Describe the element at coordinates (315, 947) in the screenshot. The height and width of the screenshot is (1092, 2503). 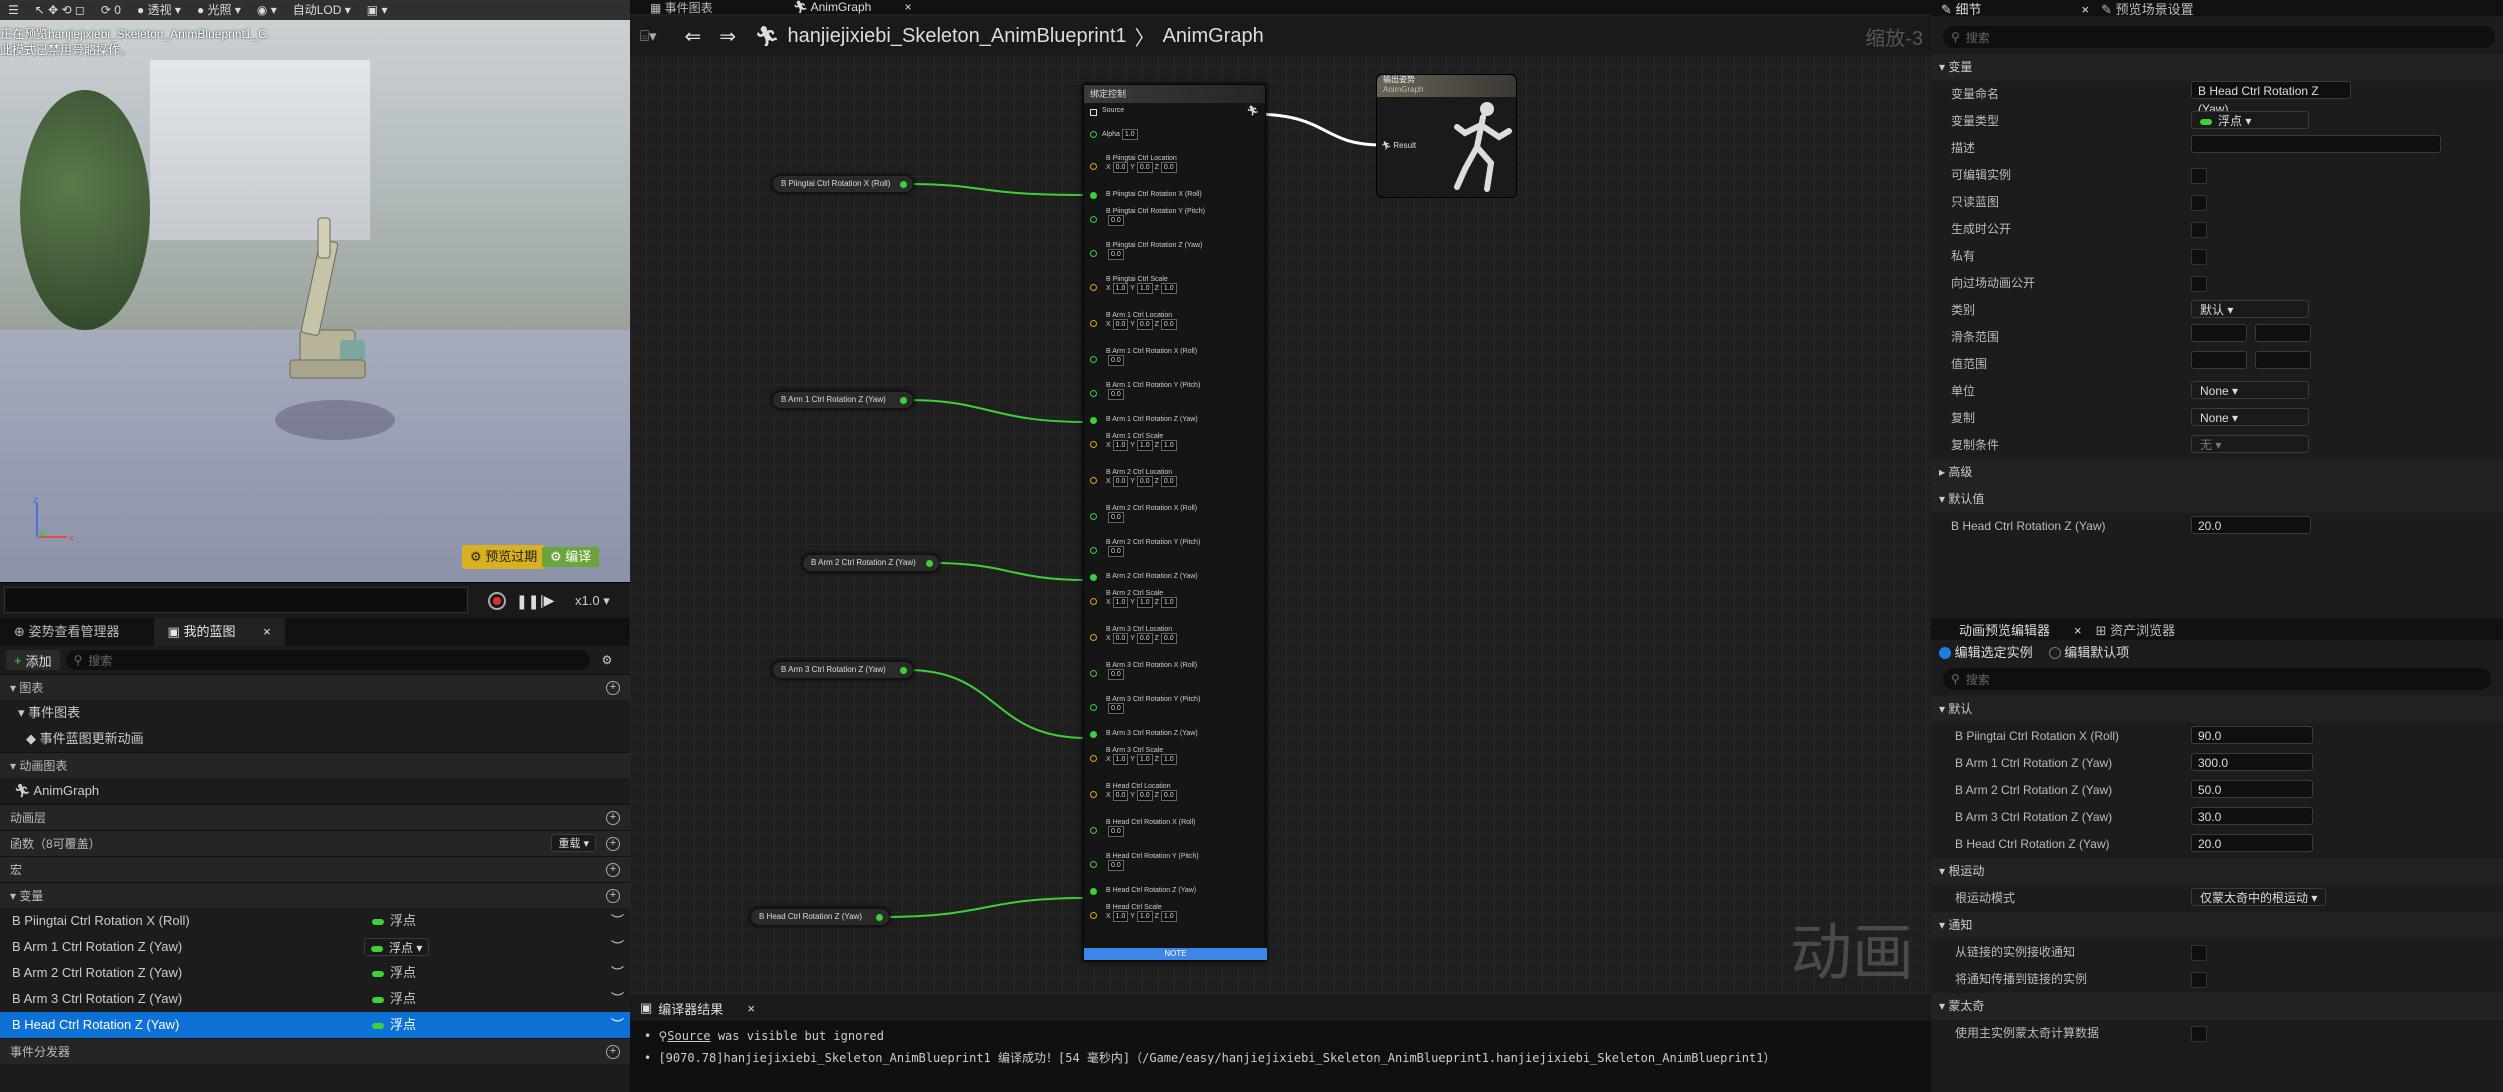
I see `variable-row: B Arm 1 Ctrl Rotation Z (Yaw) 浮点 ▾ ︶` at that location.